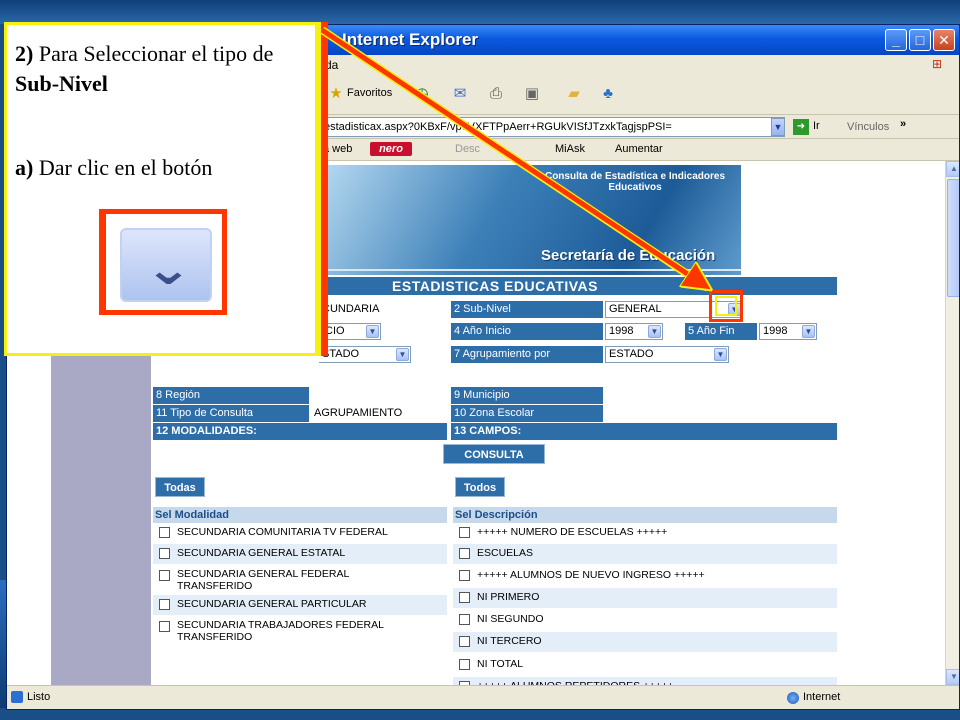 This screenshot has width=960, height=720. What do you see at coordinates (61, 83) in the screenshot?
I see `callout-step-bold: Sub-Nivel` at bounding box center [61, 83].